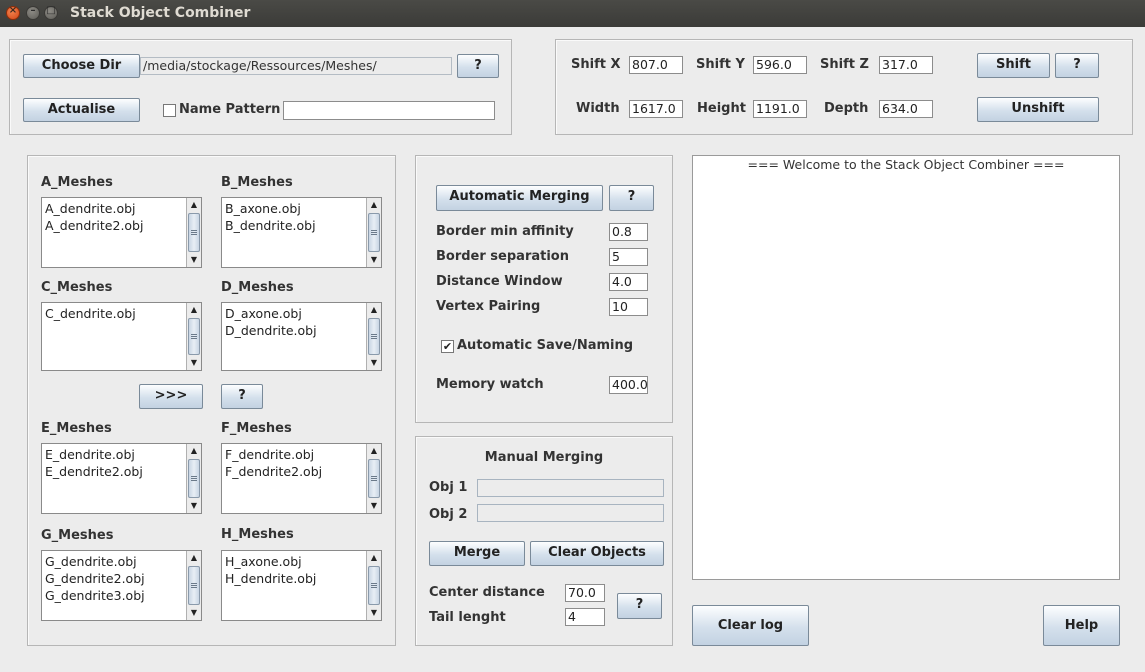 The width and height of the screenshot is (1145, 672). Describe the element at coordinates (115, 208) in the screenshot. I see `list-item: A_dendrite.obj` at that location.